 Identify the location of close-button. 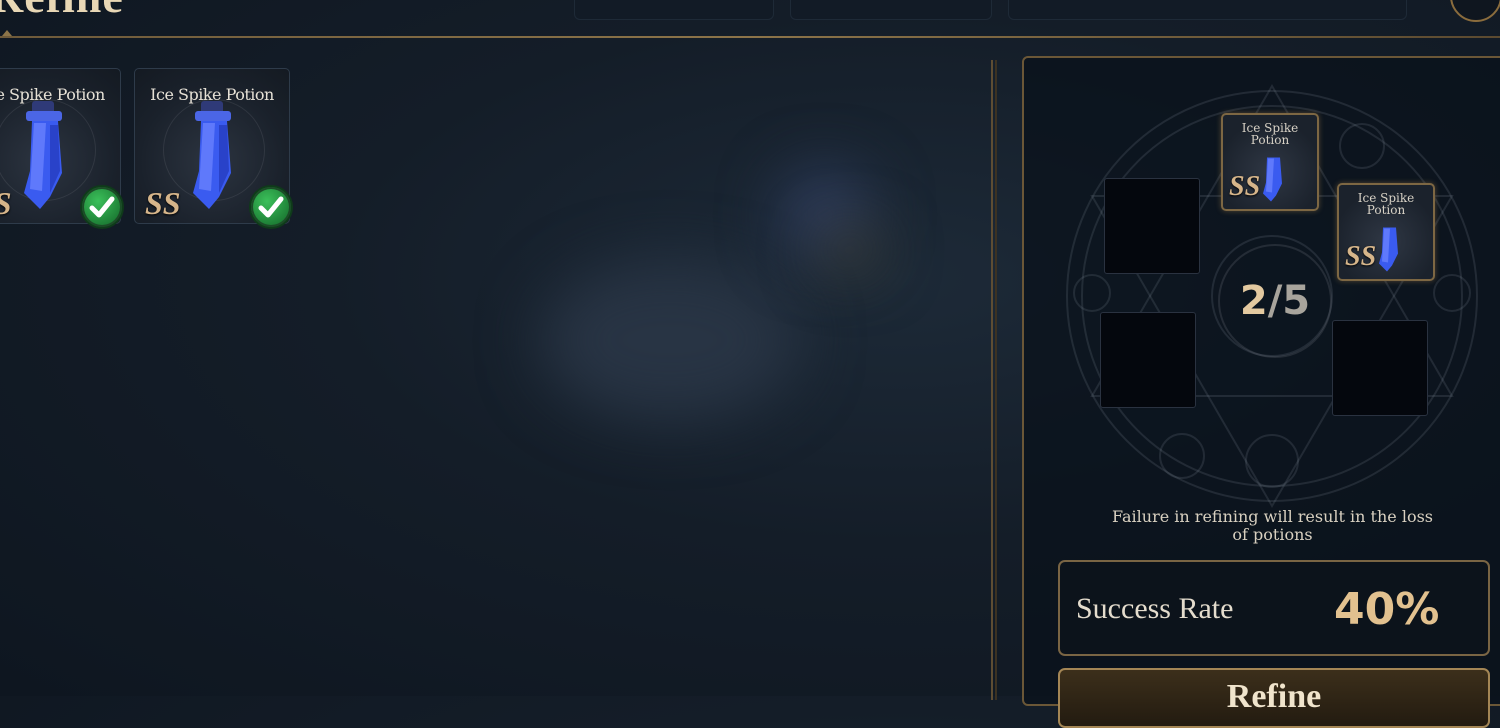
(1475, 11).